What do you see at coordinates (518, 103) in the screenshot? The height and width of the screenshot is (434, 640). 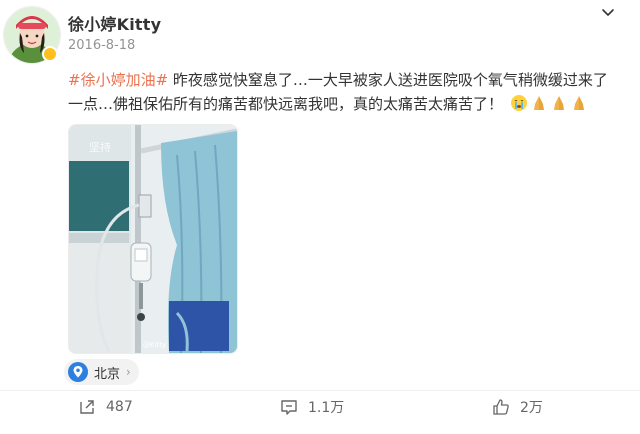 I see `crying-face-icon` at bounding box center [518, 103].